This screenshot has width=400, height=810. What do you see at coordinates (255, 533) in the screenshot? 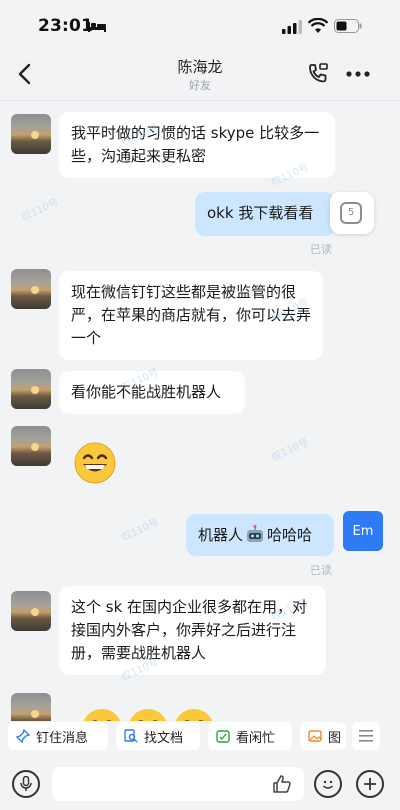
I see `robot-emoji-icon` at bounding box center [255, 533].